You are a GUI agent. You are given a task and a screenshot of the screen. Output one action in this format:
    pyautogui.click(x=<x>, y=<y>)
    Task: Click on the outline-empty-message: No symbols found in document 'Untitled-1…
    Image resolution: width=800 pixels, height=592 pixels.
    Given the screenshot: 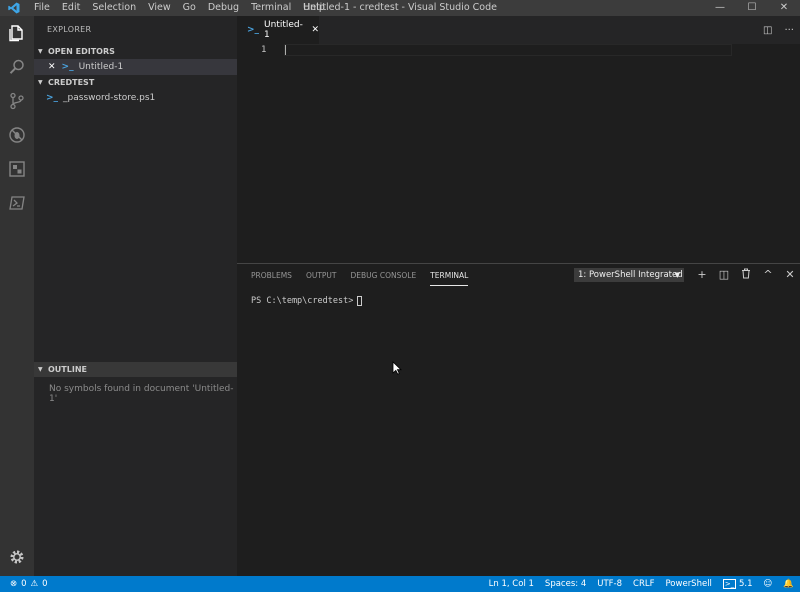 What is the action you would take?
    pyautogui.click(x=141, y=394)
    